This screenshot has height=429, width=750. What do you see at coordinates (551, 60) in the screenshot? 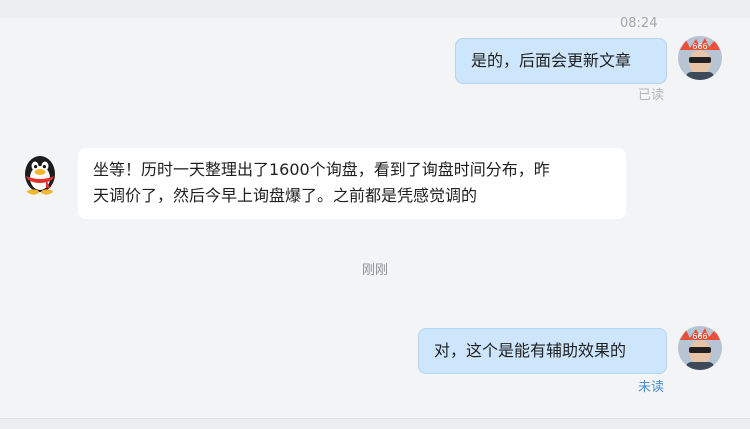
I see `message-text: 是的，后面会更新文章` at bounding box center [551, 60].